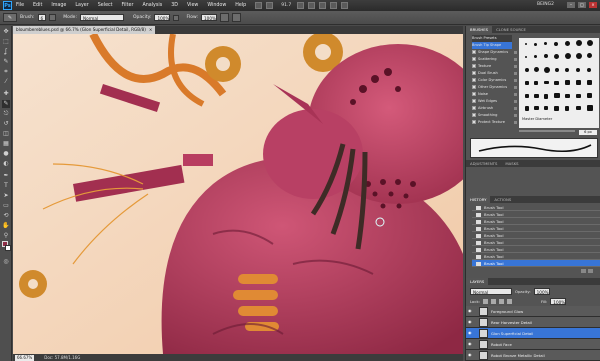 The image size is (600, 361). I want to click on gradient-tool-icon: ▦, so click(6, 144).